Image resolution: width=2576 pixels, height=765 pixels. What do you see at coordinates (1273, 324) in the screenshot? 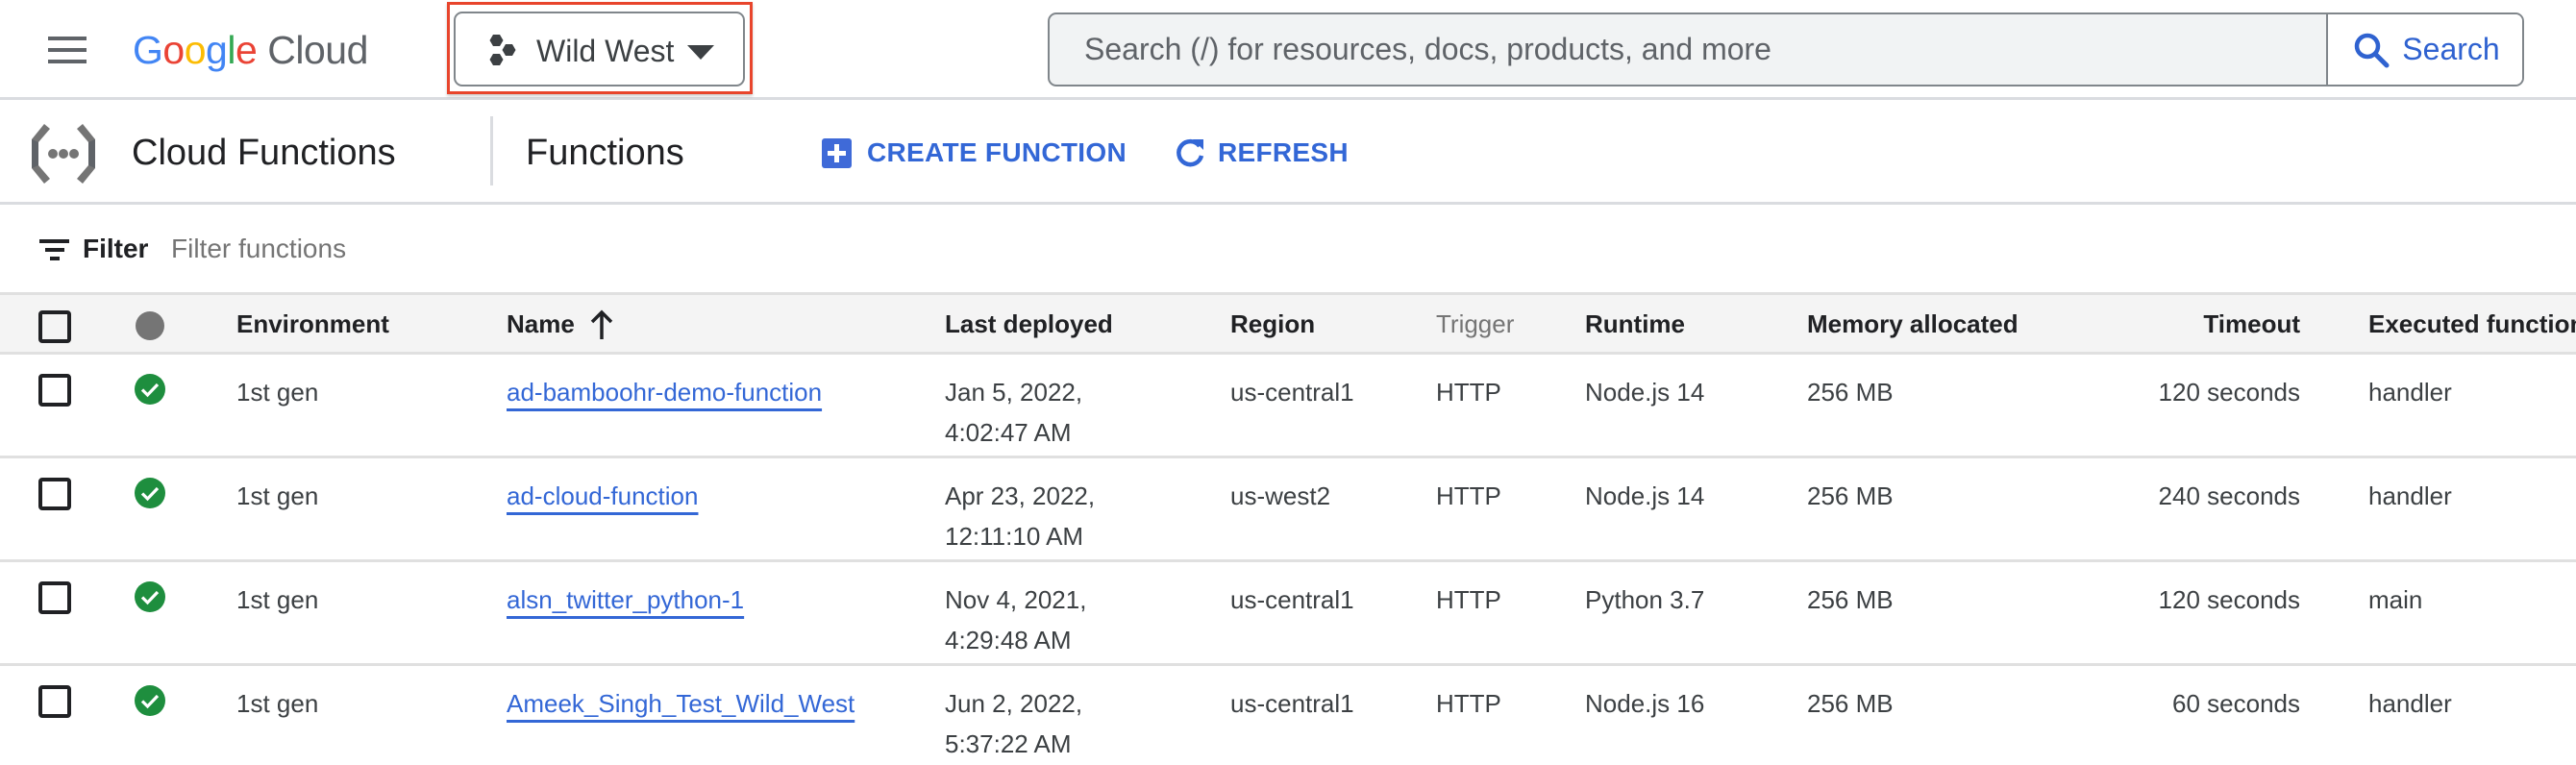
I see `column-header-region: Region` at bounding box center [1273, 324].